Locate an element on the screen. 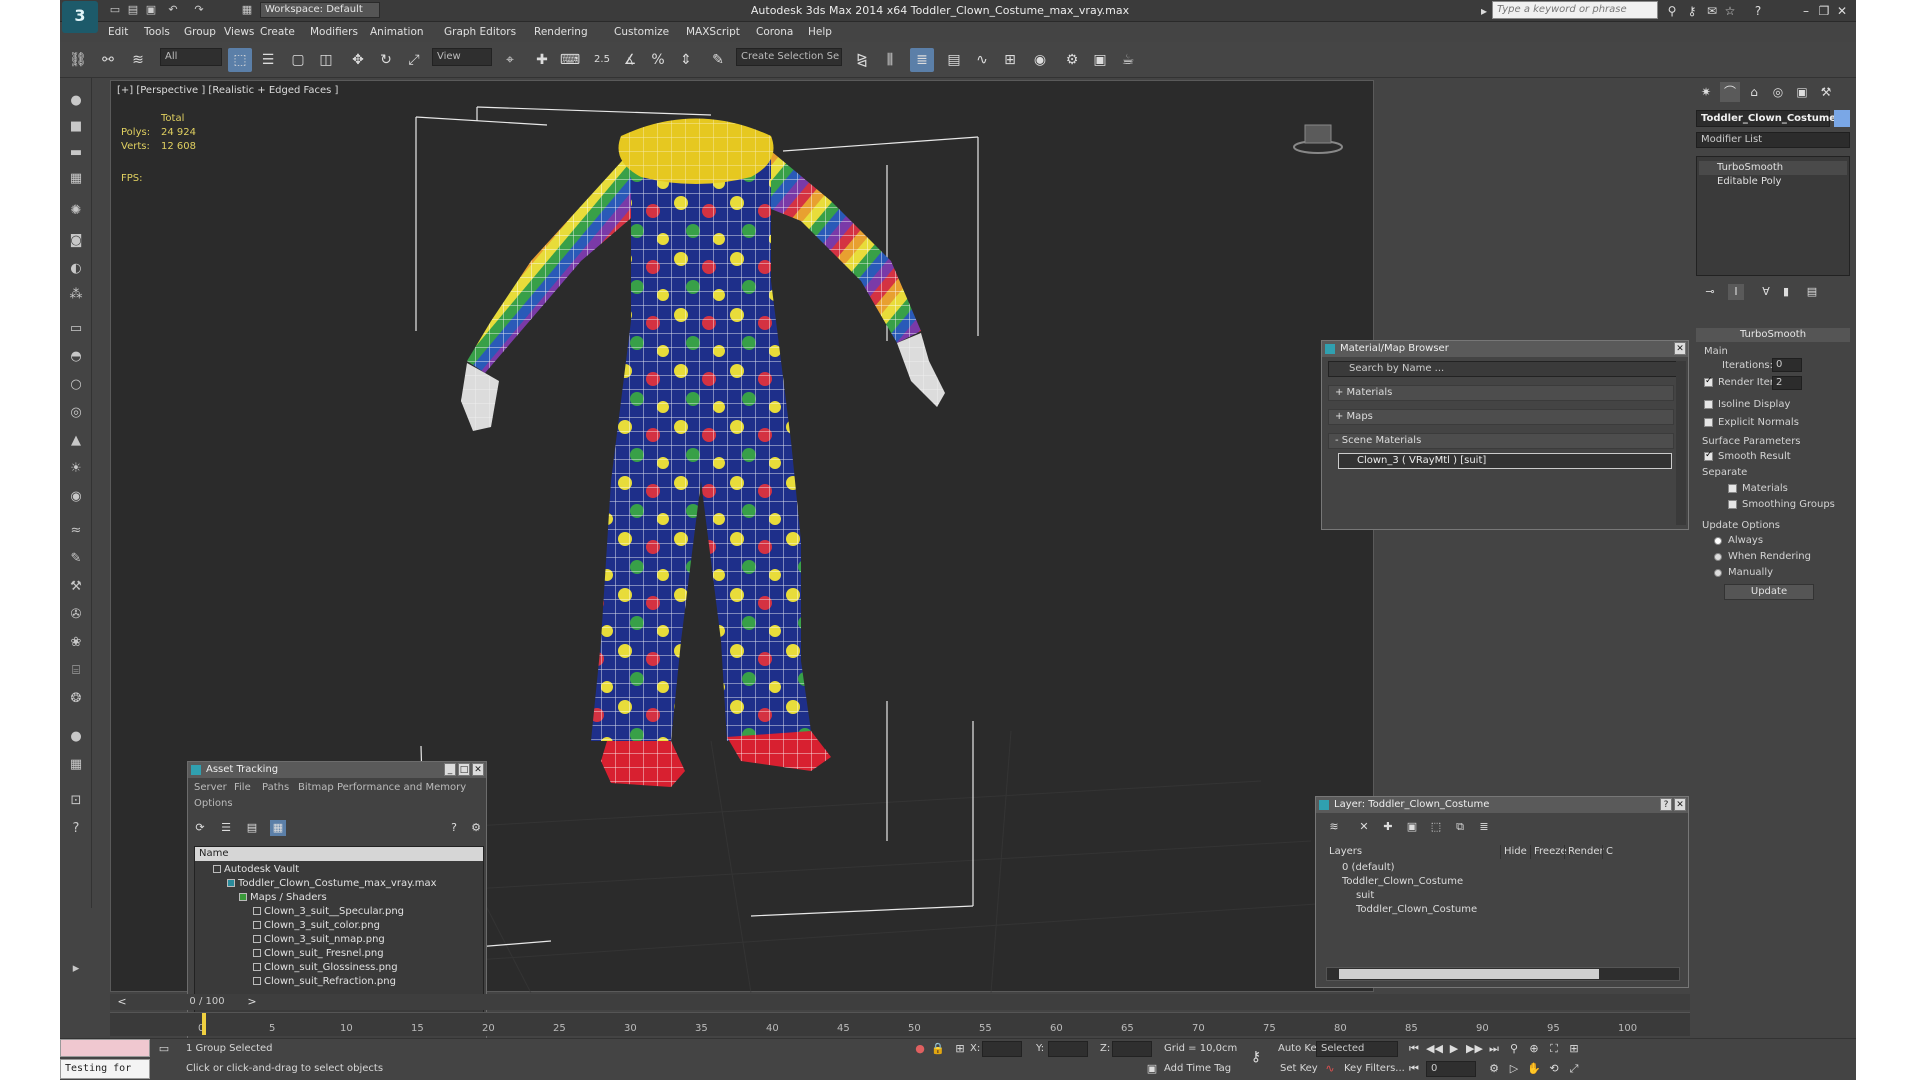 This screenshot has width=1920, height=1080. time-configuration-icon: ⚙ is located at coordinates (1494, 1069).